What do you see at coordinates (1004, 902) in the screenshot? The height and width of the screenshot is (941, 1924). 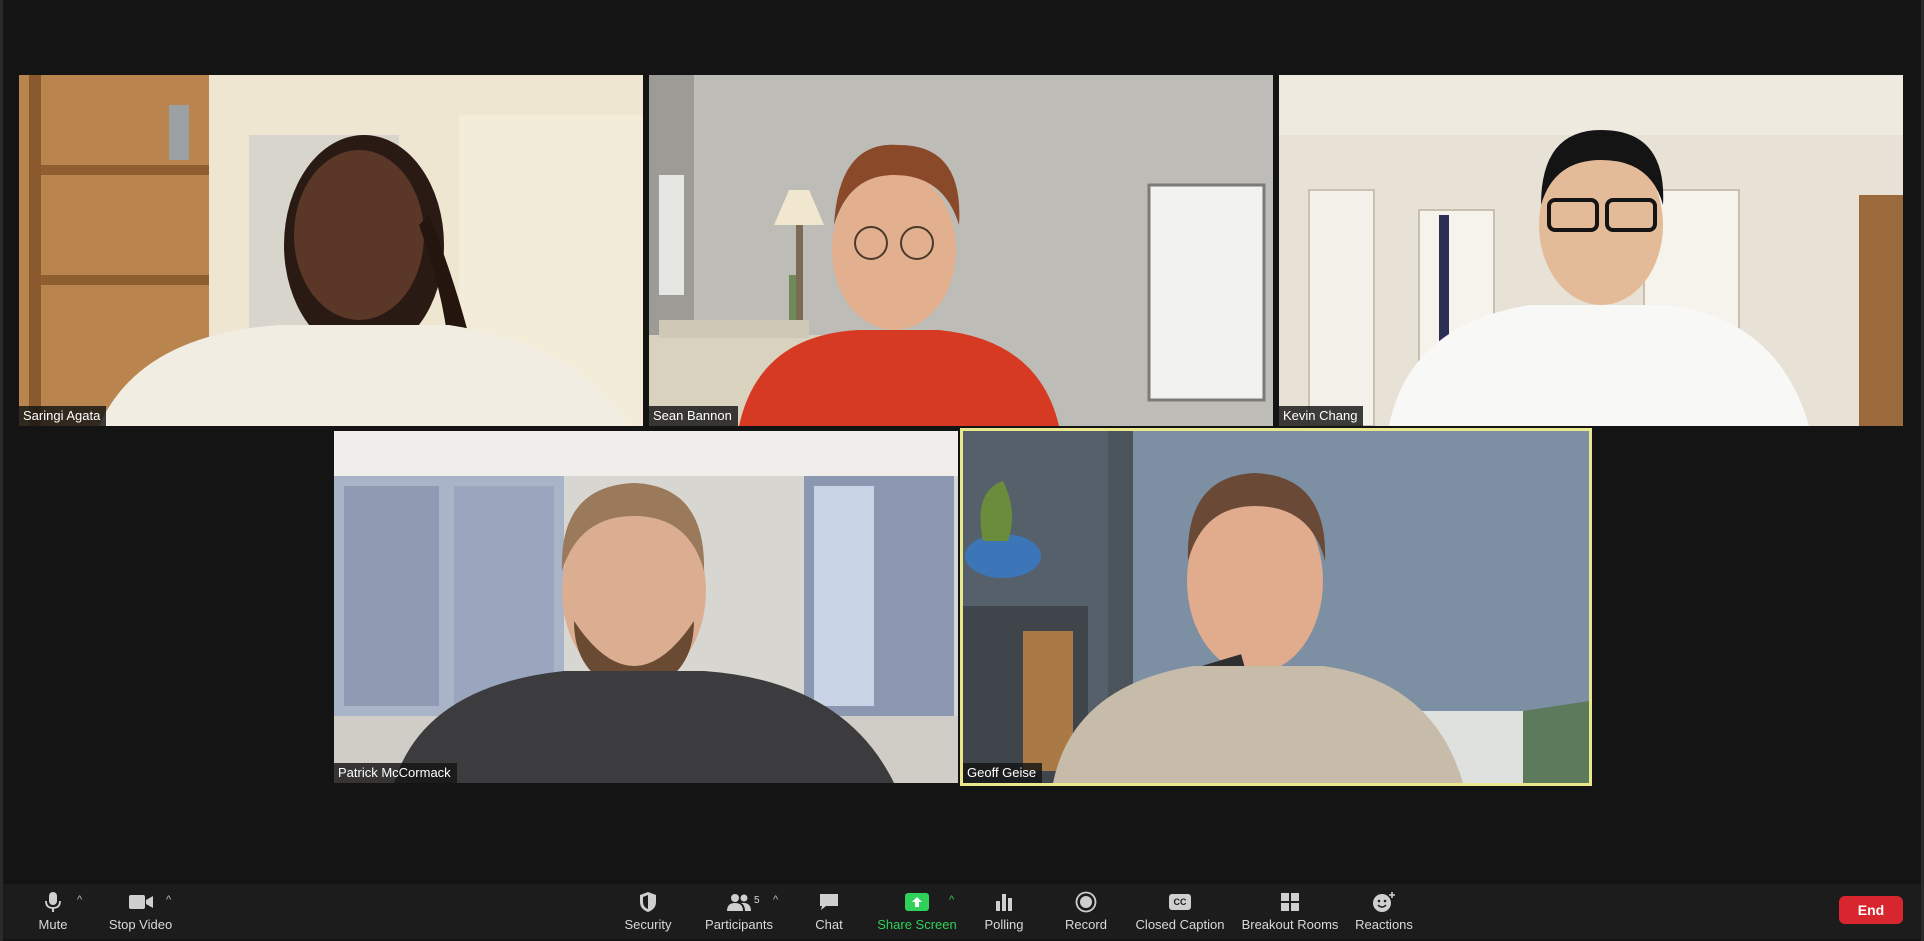 I see `bar-chart-icon` at bounding box center [1004, 902].